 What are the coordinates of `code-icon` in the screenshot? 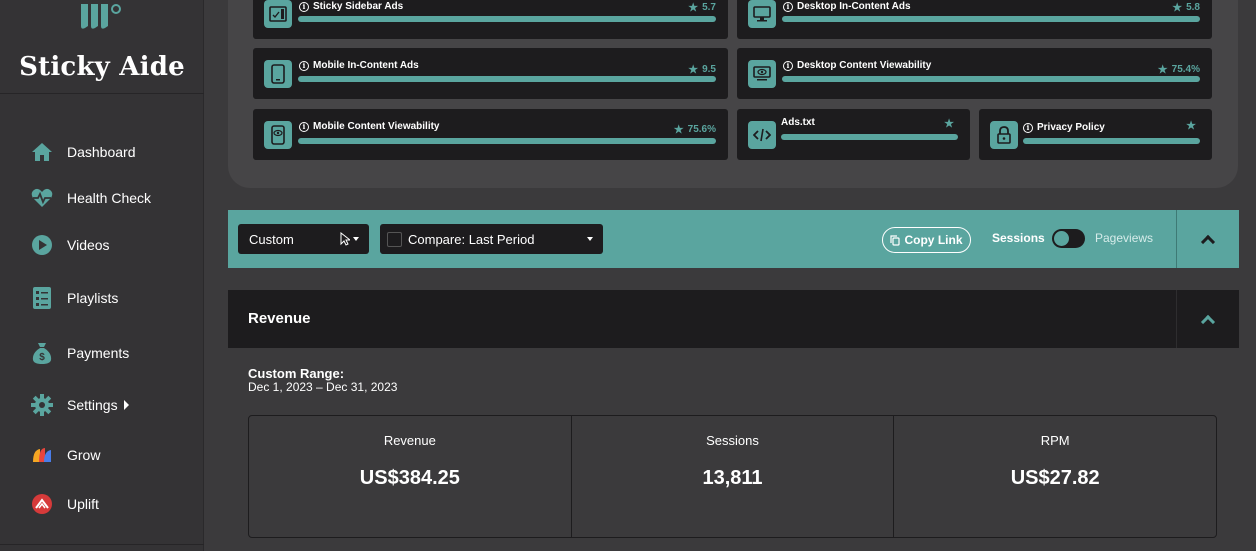 It's located at (762, 135).